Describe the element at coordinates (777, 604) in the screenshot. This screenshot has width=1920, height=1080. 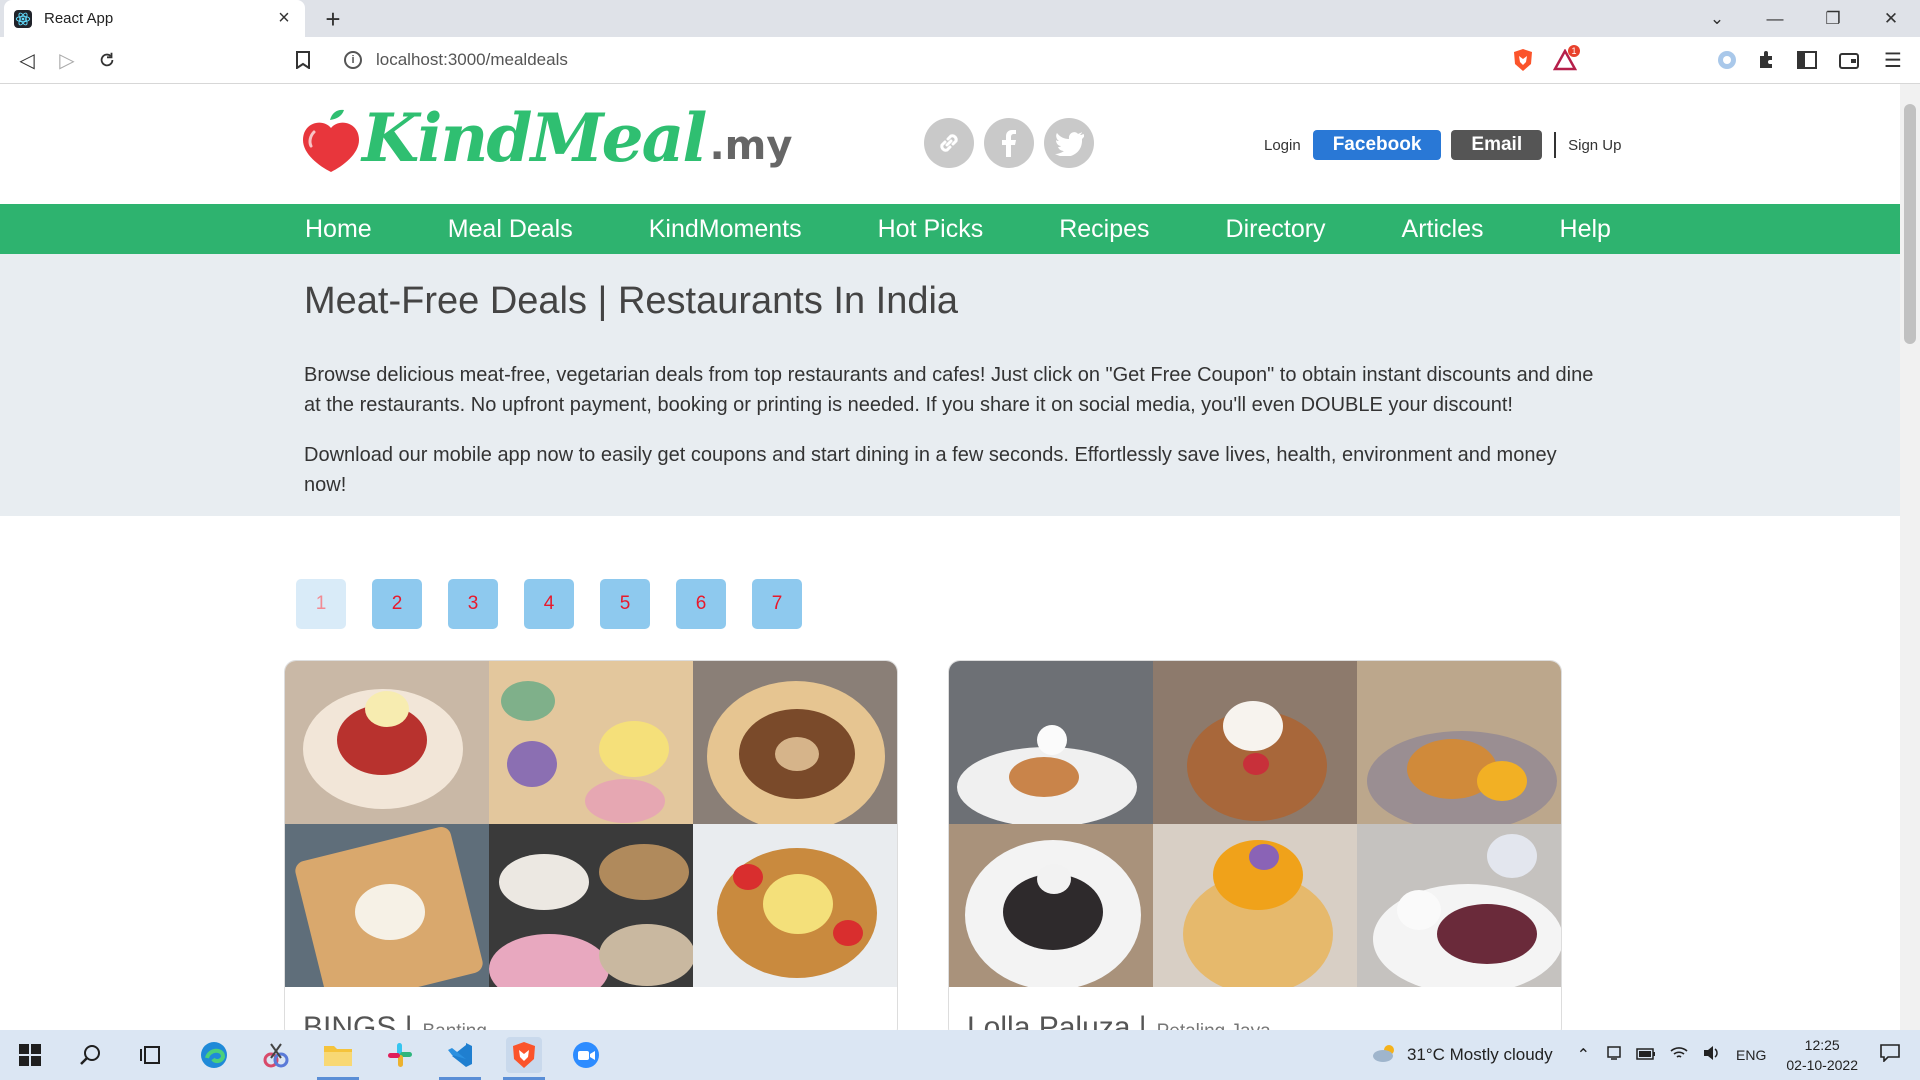
I see `page-button-7: 7` at that location.